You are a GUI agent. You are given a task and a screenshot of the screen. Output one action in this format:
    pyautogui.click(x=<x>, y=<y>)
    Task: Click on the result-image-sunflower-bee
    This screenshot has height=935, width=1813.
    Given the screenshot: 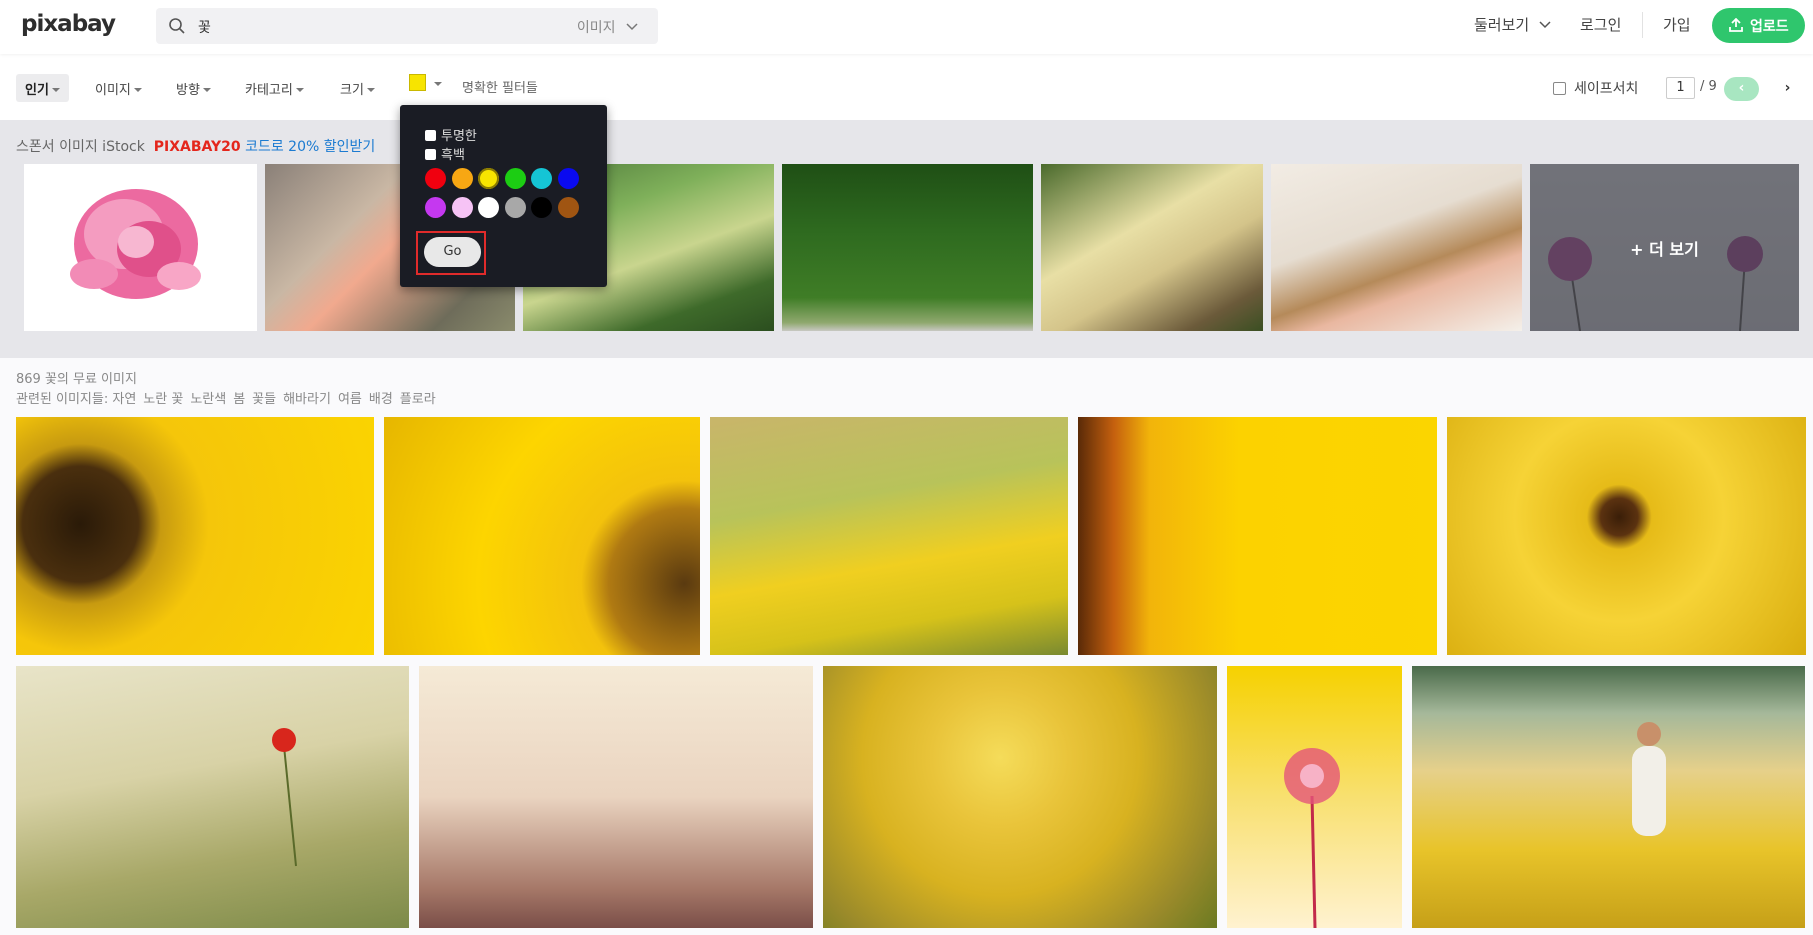 What is the action you would take?
    pyautogui.click(x=542, y=536)
    